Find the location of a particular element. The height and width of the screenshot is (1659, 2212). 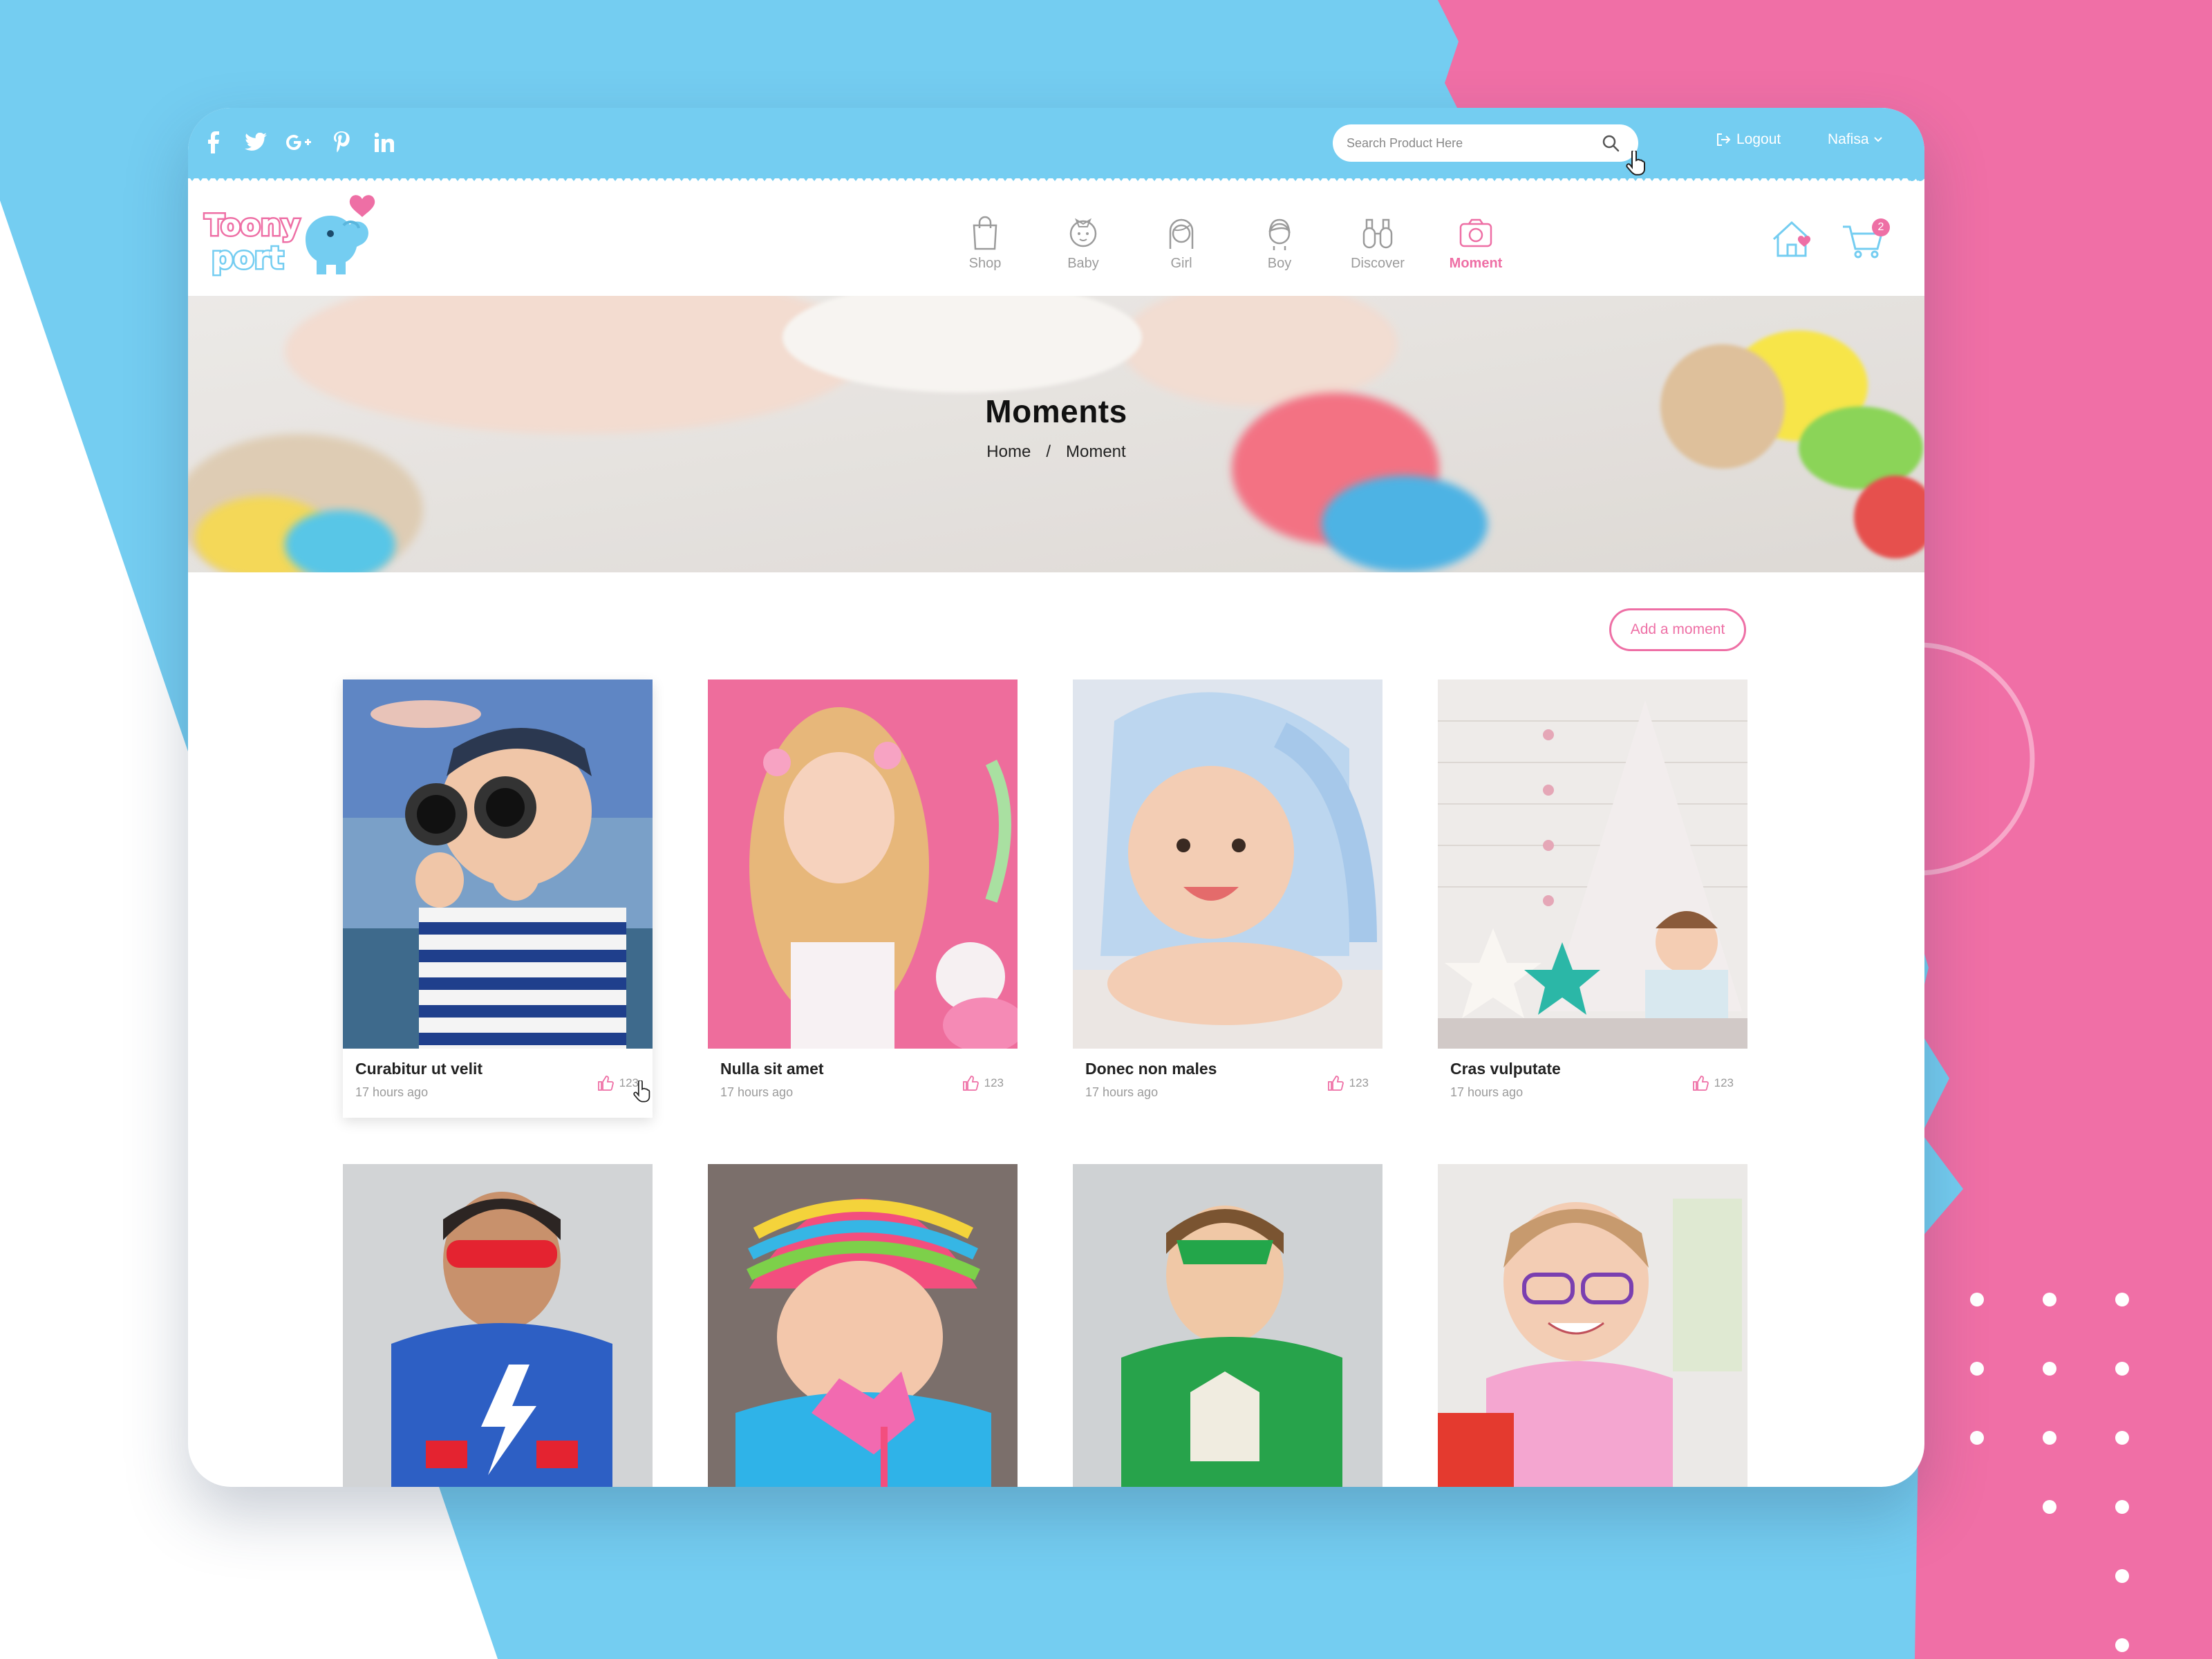

nav-label-girl: Girl is located at coordinates (1181, 263).